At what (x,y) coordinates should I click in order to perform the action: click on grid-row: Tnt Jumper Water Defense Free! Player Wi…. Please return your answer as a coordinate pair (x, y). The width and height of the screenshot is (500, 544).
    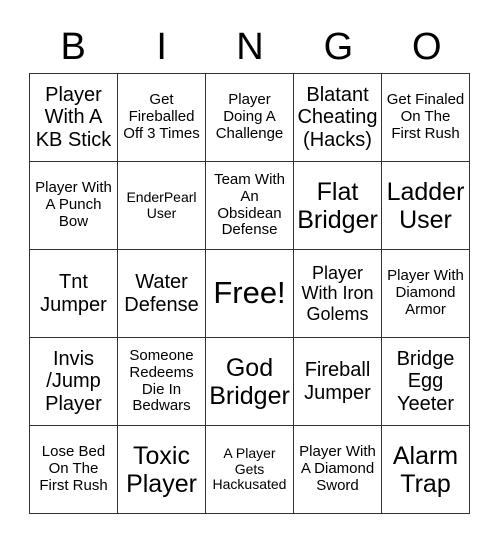
    Looking at the image, I should click on (249, 293).